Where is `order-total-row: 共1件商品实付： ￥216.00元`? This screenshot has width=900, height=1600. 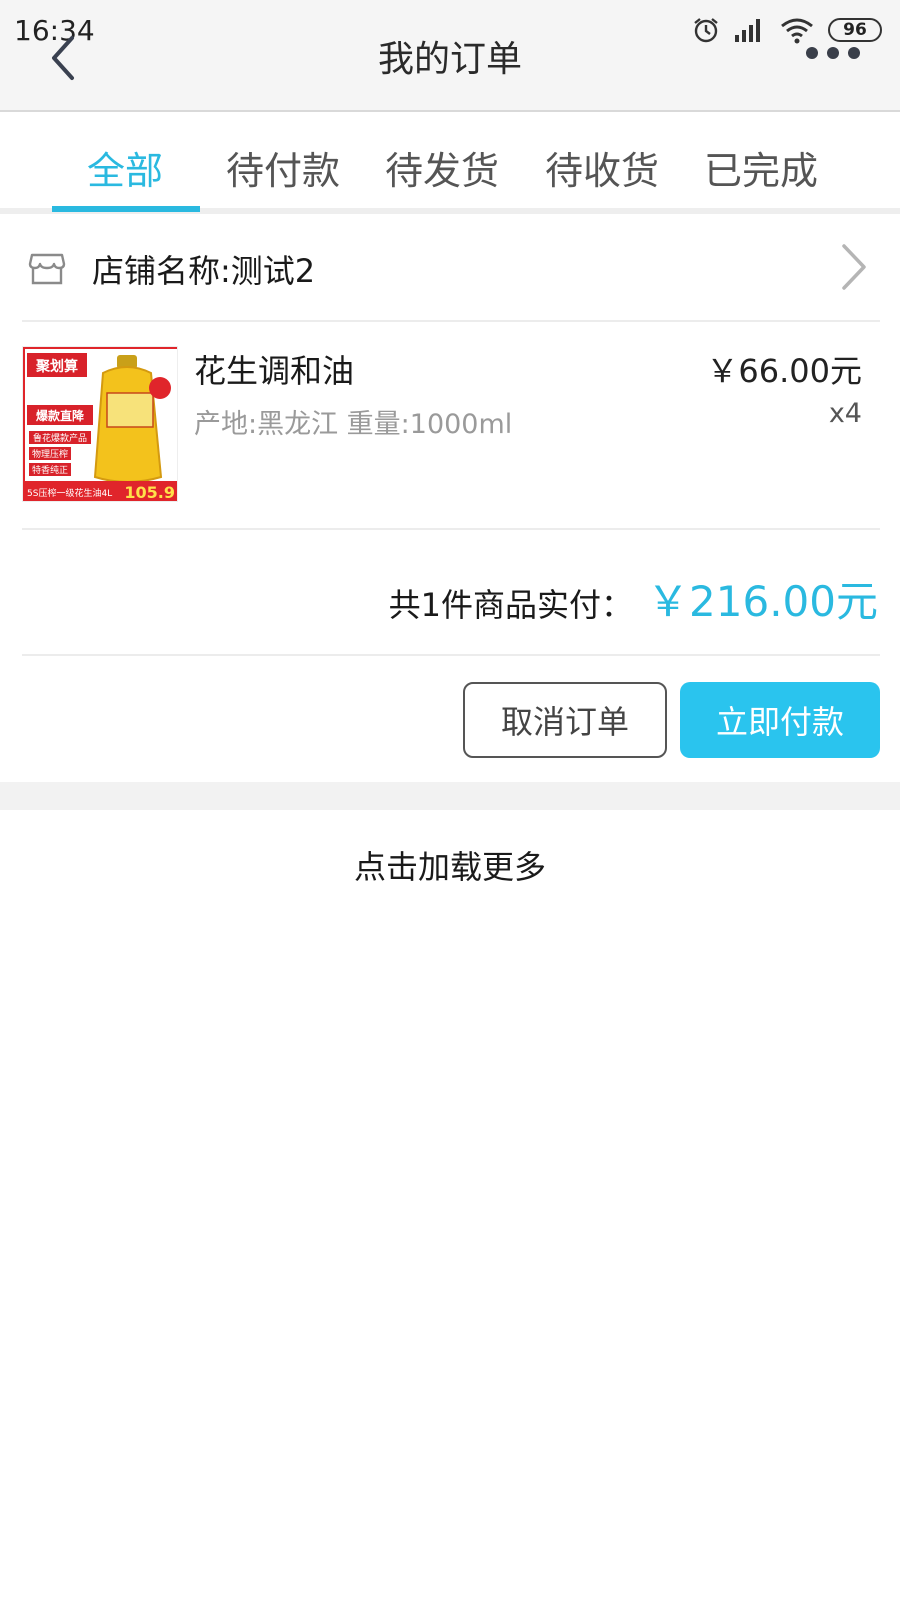 order-total-row: 共1件商品实付： ￥216.00元 is located at coordinates (633, 598).